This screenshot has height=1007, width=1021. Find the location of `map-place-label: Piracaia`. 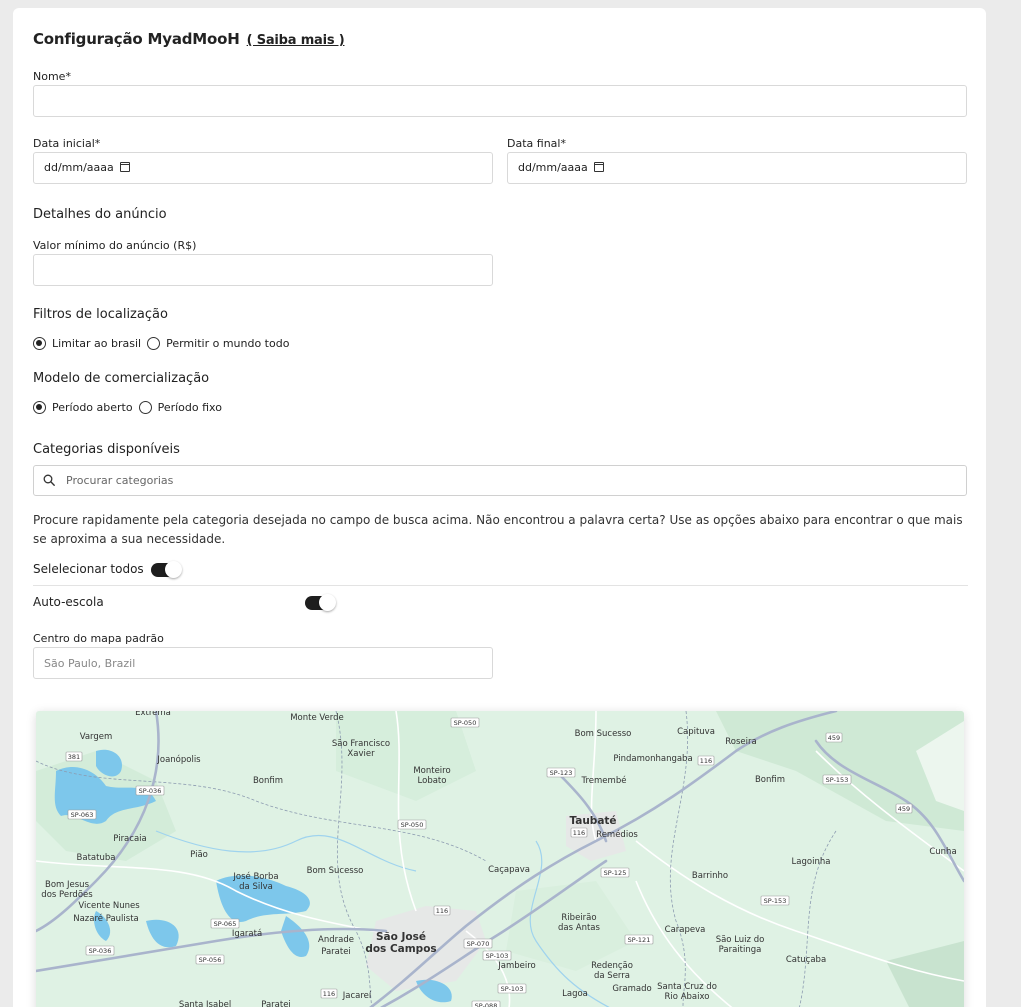

map-place-label: Piracaia is located at coordinates (129, 839).